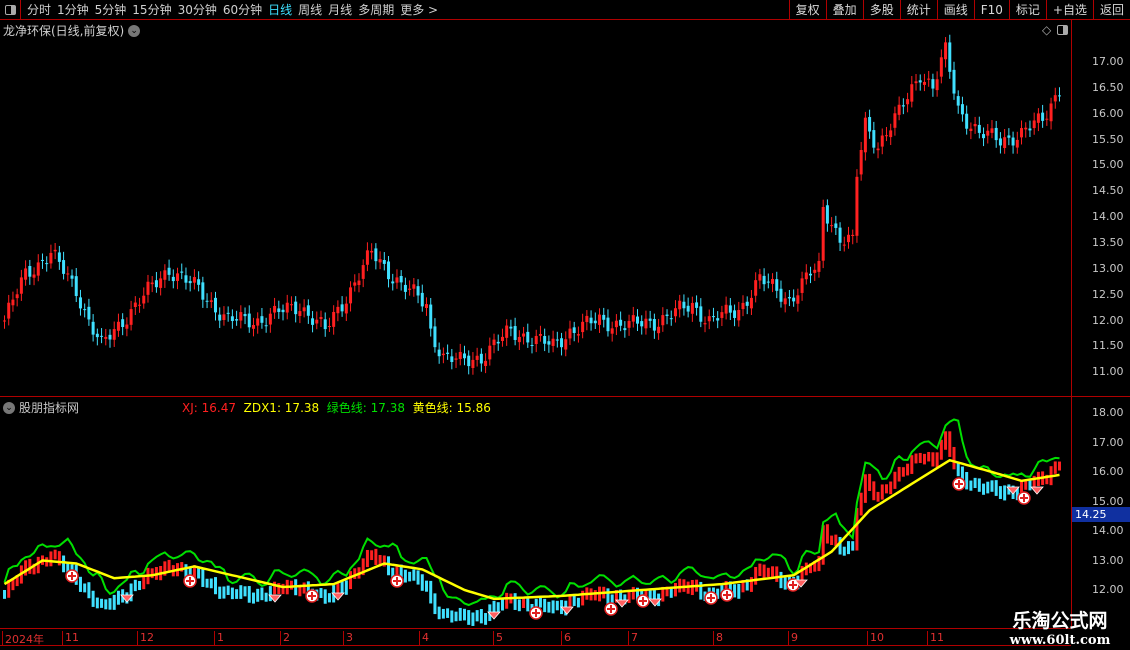  What do you see at coordinates (219, 638) in the screenshot?
I see `date-label: 1` at bounding box center [219, 638].